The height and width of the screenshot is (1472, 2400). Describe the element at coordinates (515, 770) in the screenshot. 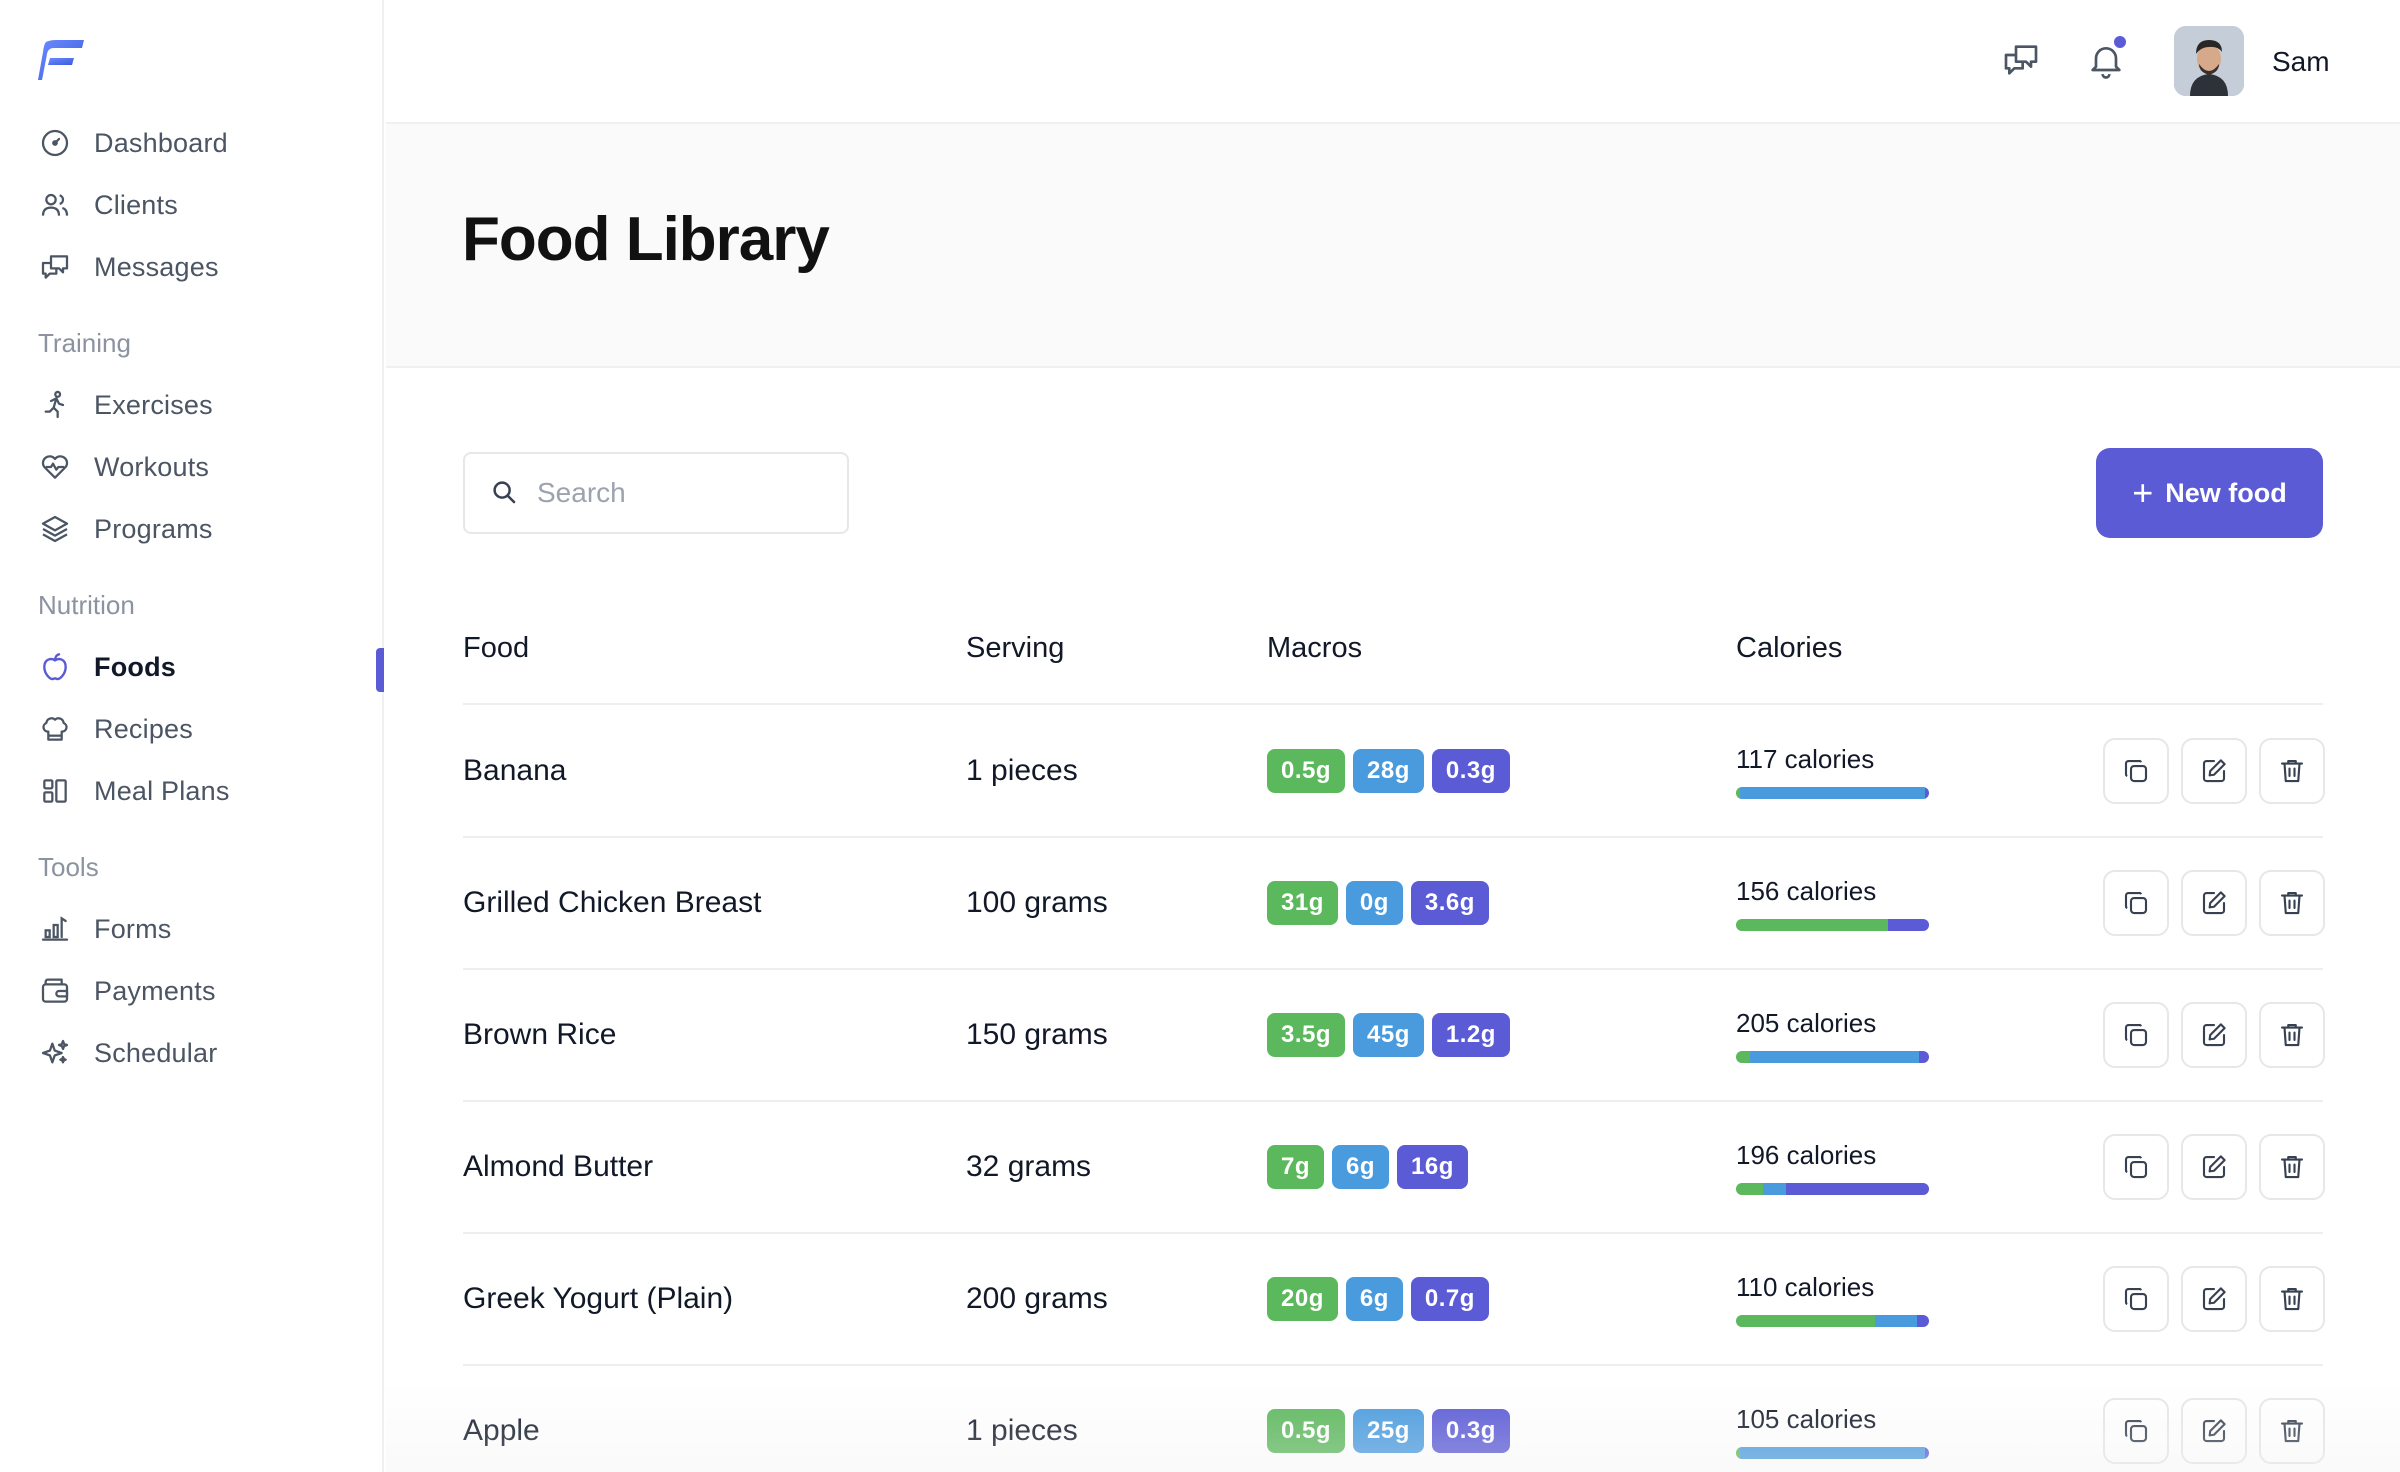

I see `food-name: Banana` at that location.